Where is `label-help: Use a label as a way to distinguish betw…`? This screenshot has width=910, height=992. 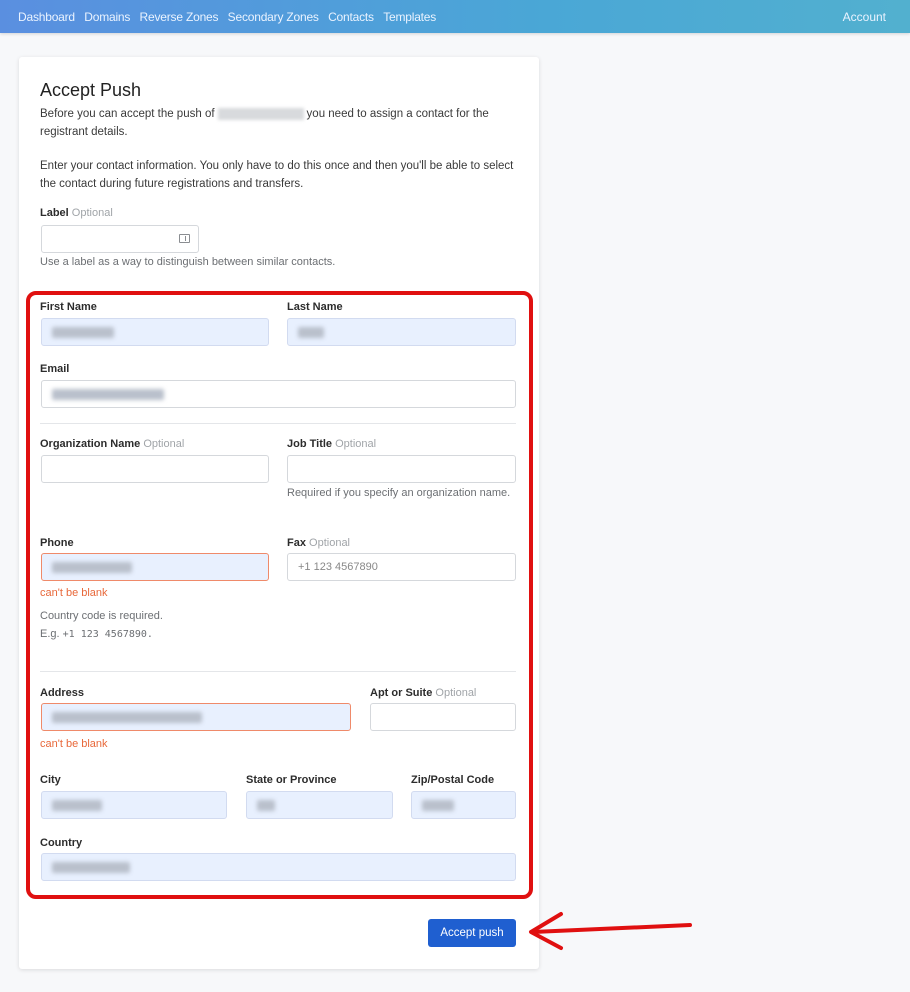
label-help: Use a label as a way to distinguish betw… is located at coordinates (188, 262).